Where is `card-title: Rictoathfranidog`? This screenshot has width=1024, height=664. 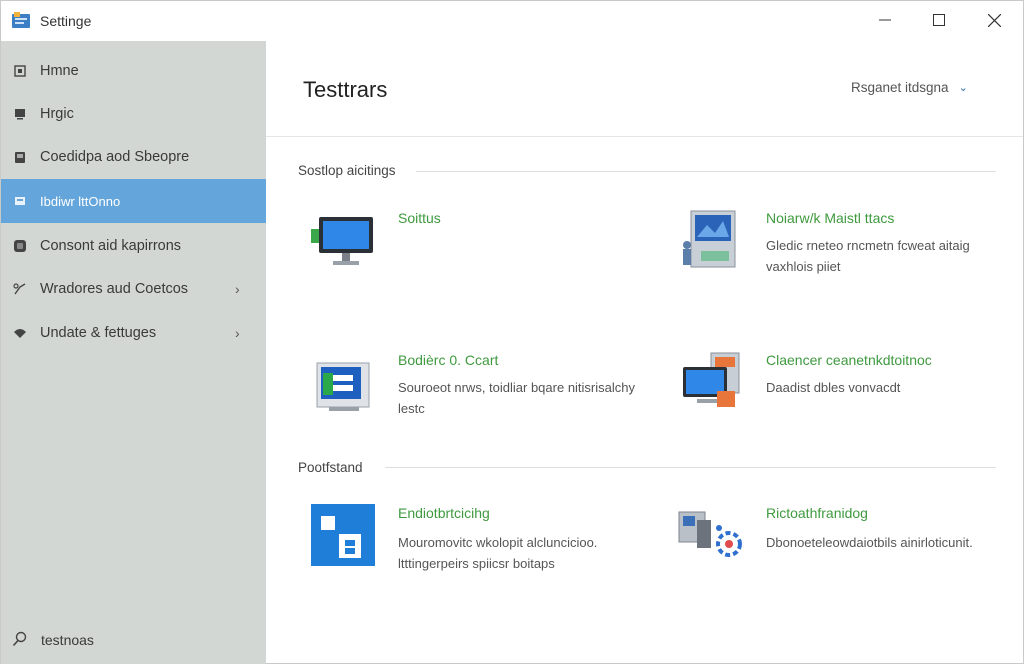
card-title: Rictoathfranidog is located at coordinates (817, 513).